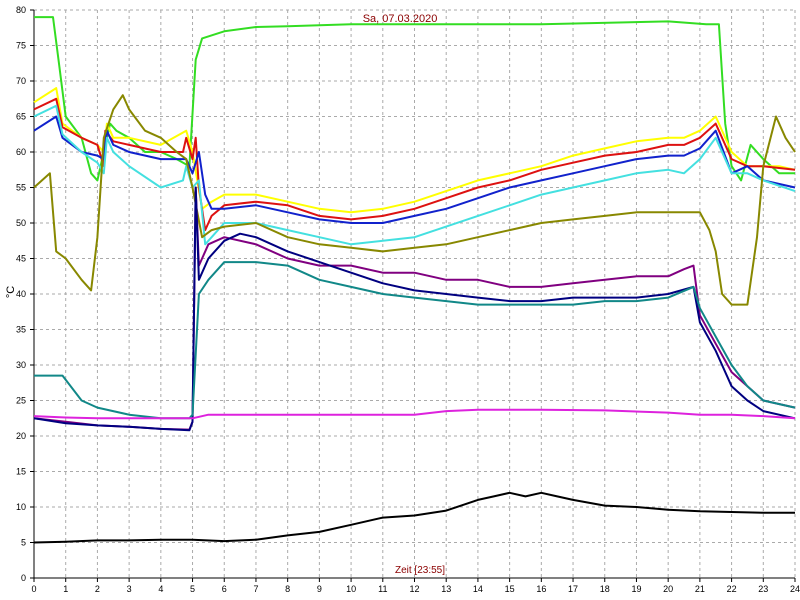 Image resolution: width=800 pixels, height=600 pixels. What do you see at coordinates (65, 589) in the screenshot?
I see `x-tick-label: 1` at bounding box center [65, 589].